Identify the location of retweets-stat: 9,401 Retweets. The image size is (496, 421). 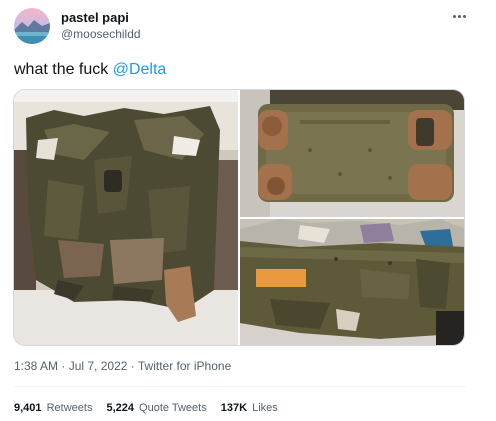
(53, 408).